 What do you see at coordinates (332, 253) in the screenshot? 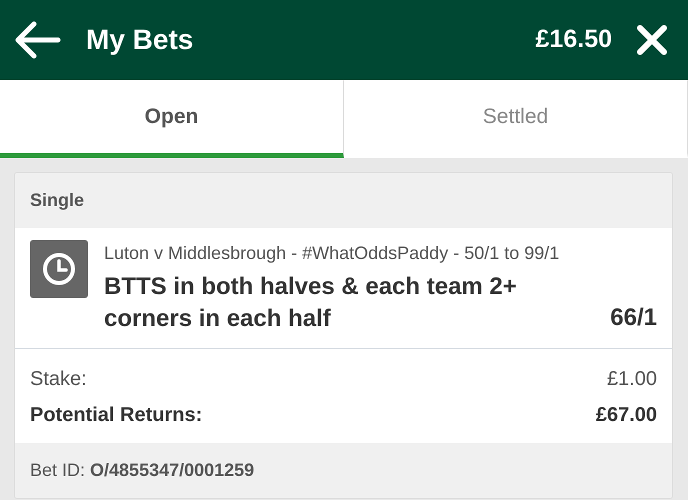
I see `event-name: Luton v Middlesbrough - #WhatOddsPaddy - 50/1 to 99/1` at bounding box center [332, 253].